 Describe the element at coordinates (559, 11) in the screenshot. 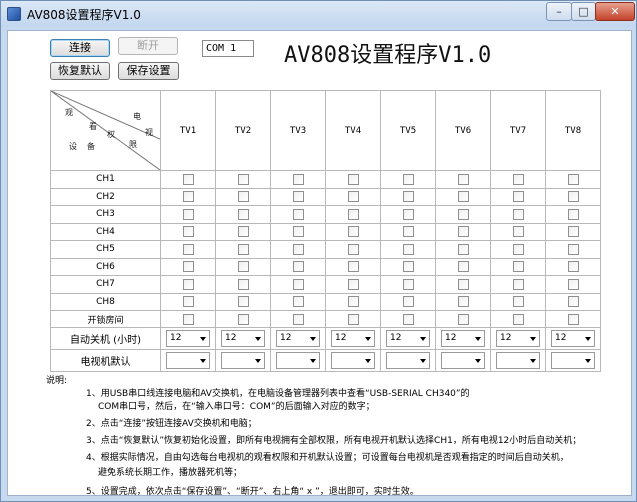

I see `minimize-button: –` at that location.